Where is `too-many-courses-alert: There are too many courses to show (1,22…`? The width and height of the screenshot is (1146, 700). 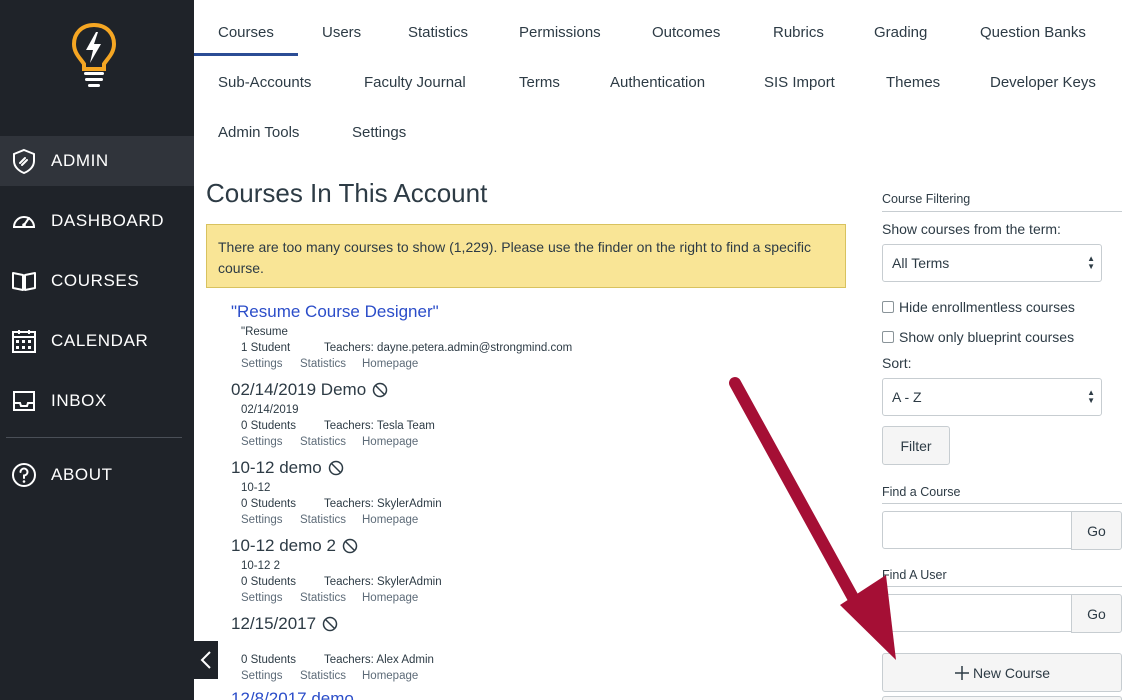
too-many-courses-alert: There are too many courses to show (1,22… is located at coordinates (526, 256).